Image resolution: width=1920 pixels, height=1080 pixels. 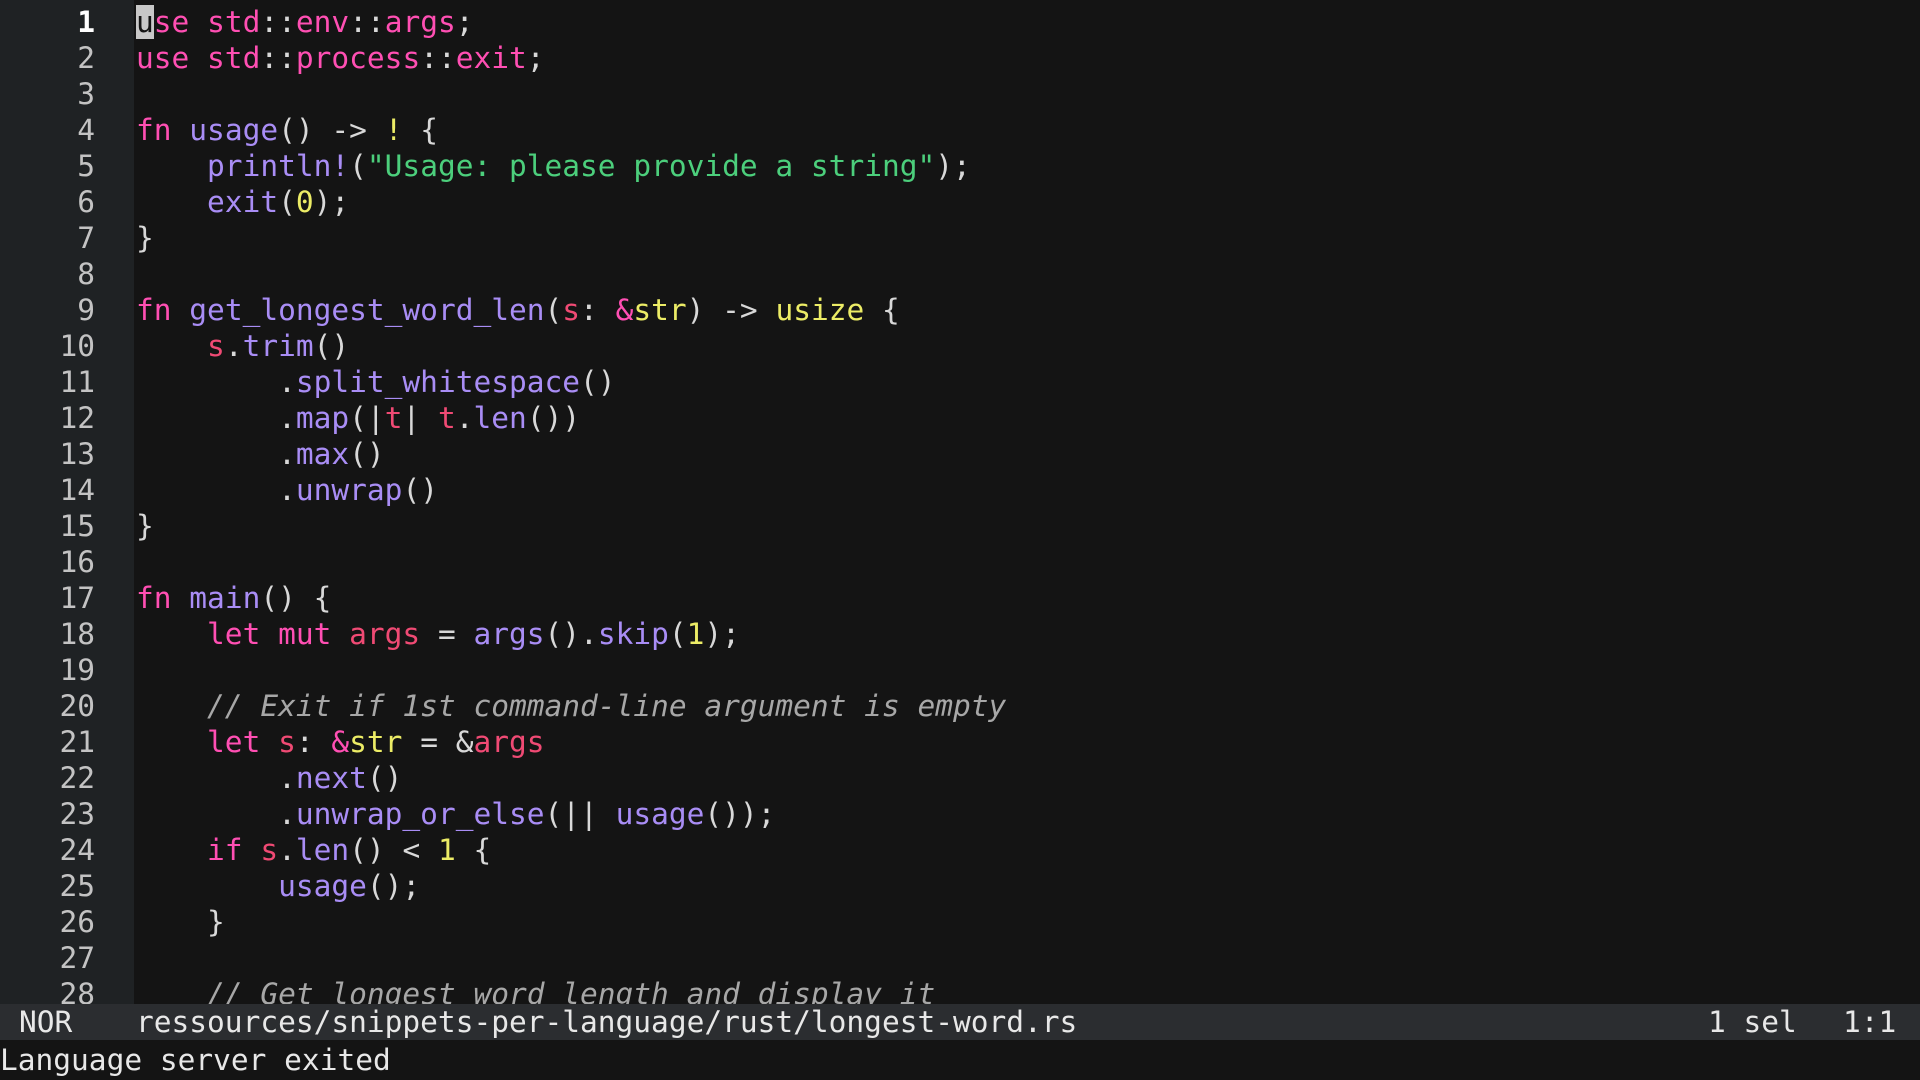 I want to click on code-line: use std::env::args;, so click(x=305, y=22).